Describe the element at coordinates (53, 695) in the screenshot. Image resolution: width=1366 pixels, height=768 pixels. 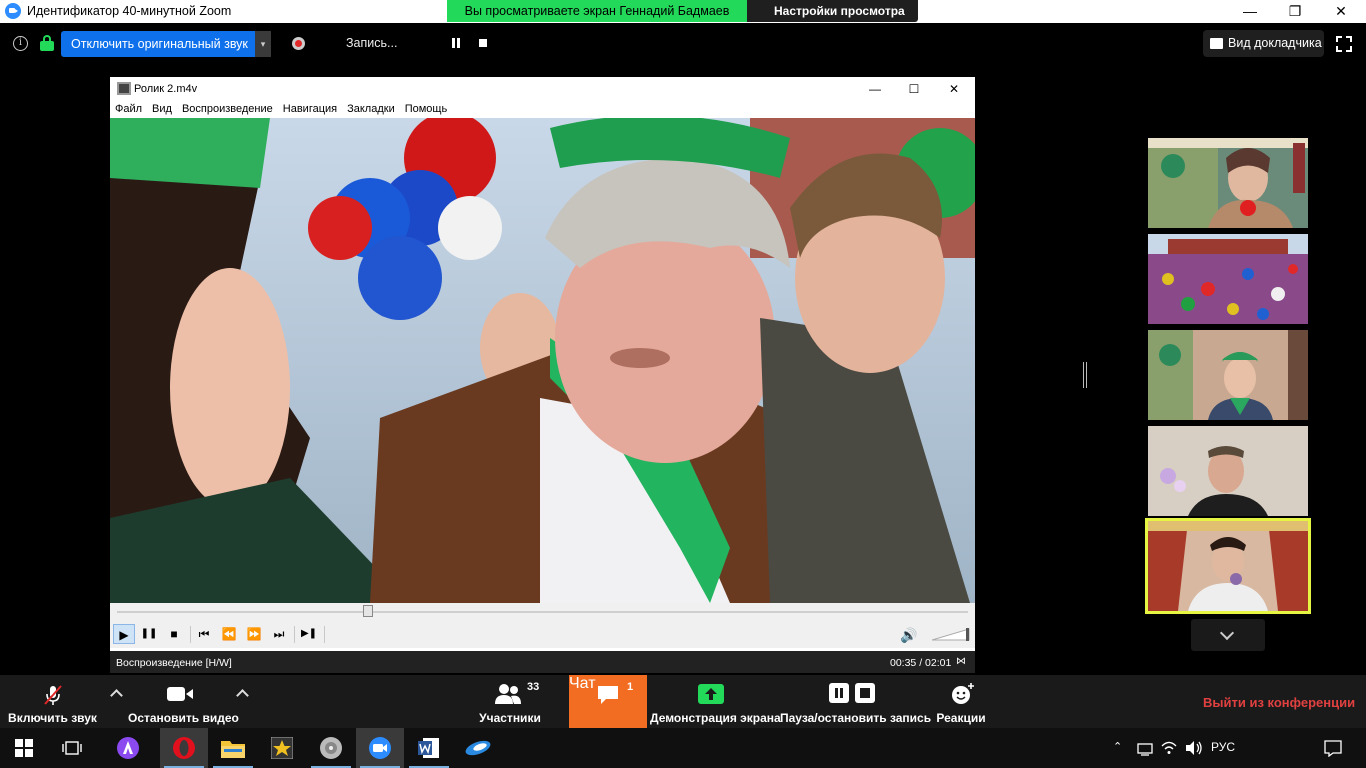
I see `microphone-muted-icon` at that location.